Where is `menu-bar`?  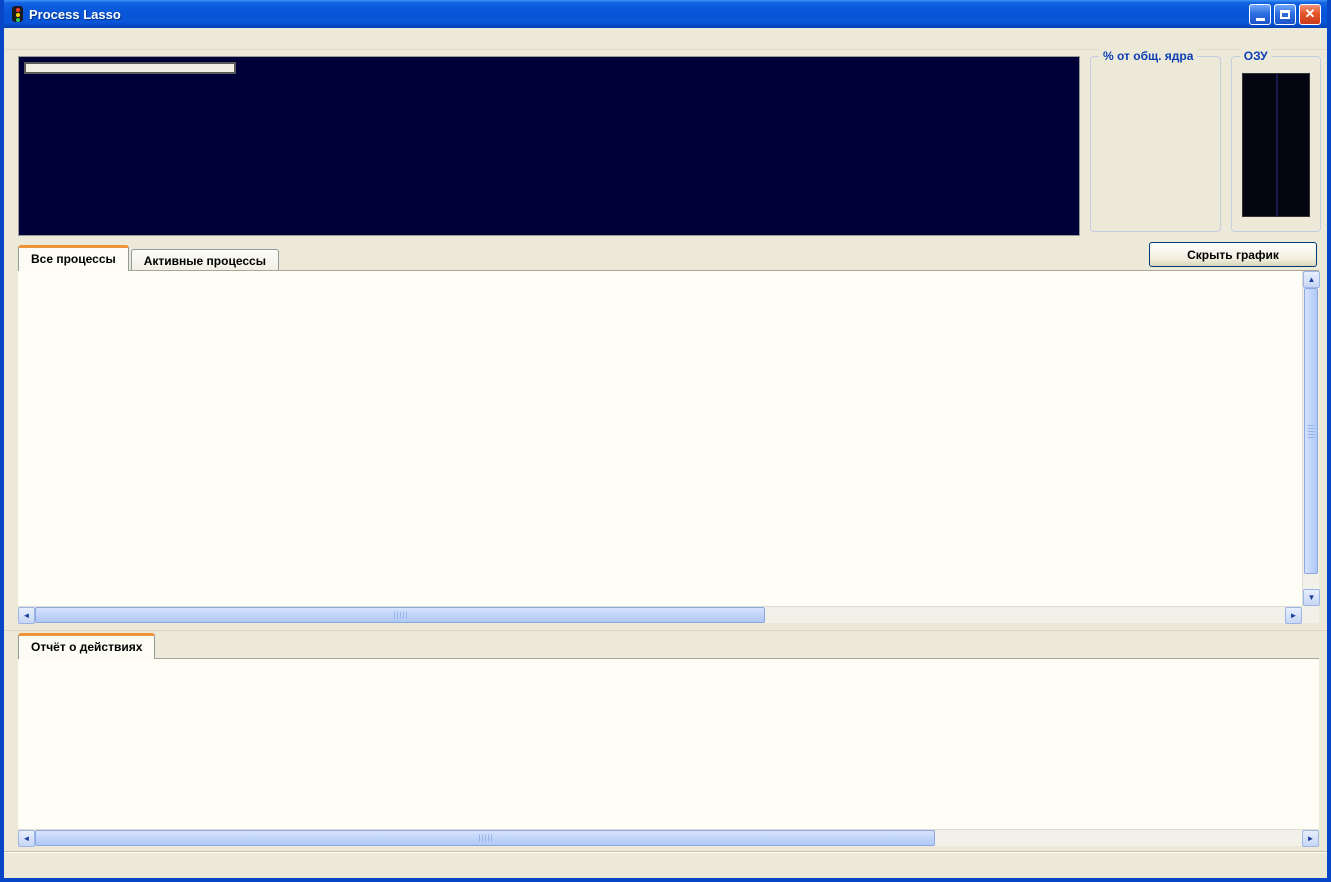 menu-bar is located at coordinates (665, 39).